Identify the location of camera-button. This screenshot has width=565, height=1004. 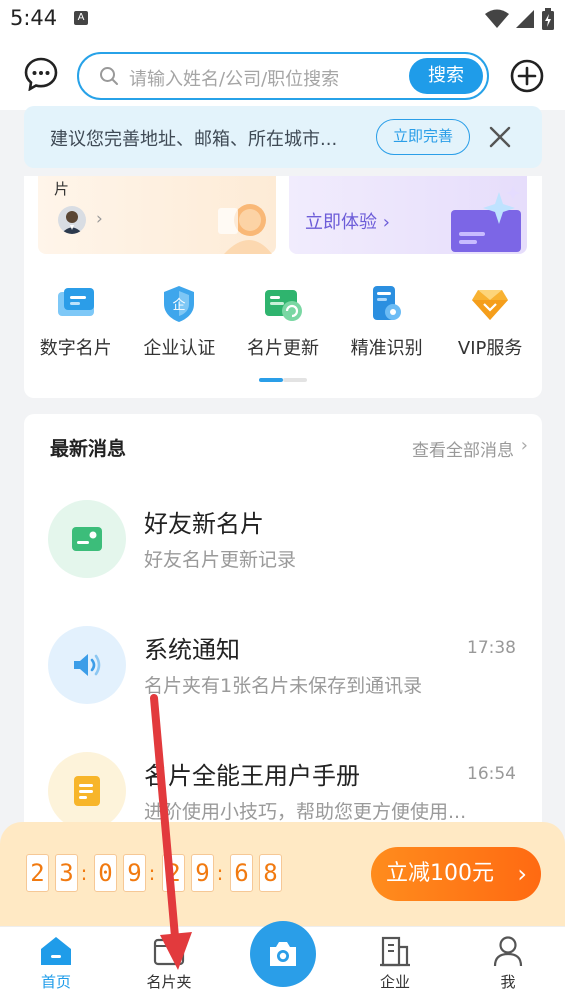
(283, 954).